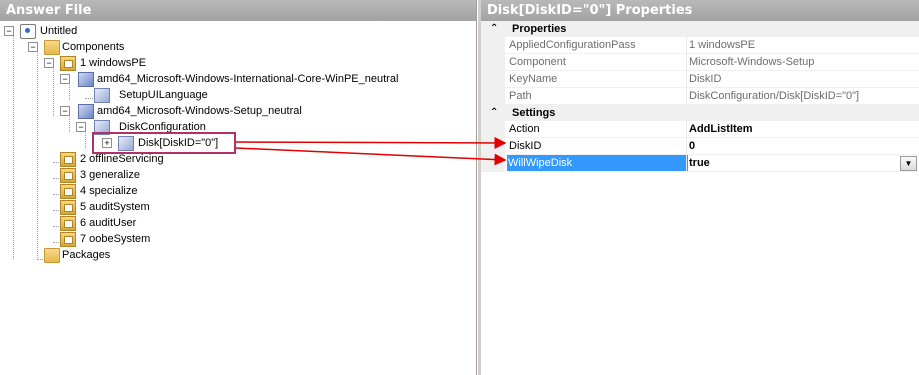 The image size is (919, 375). I want to click on disk-node-highlight, so click(164, 143).